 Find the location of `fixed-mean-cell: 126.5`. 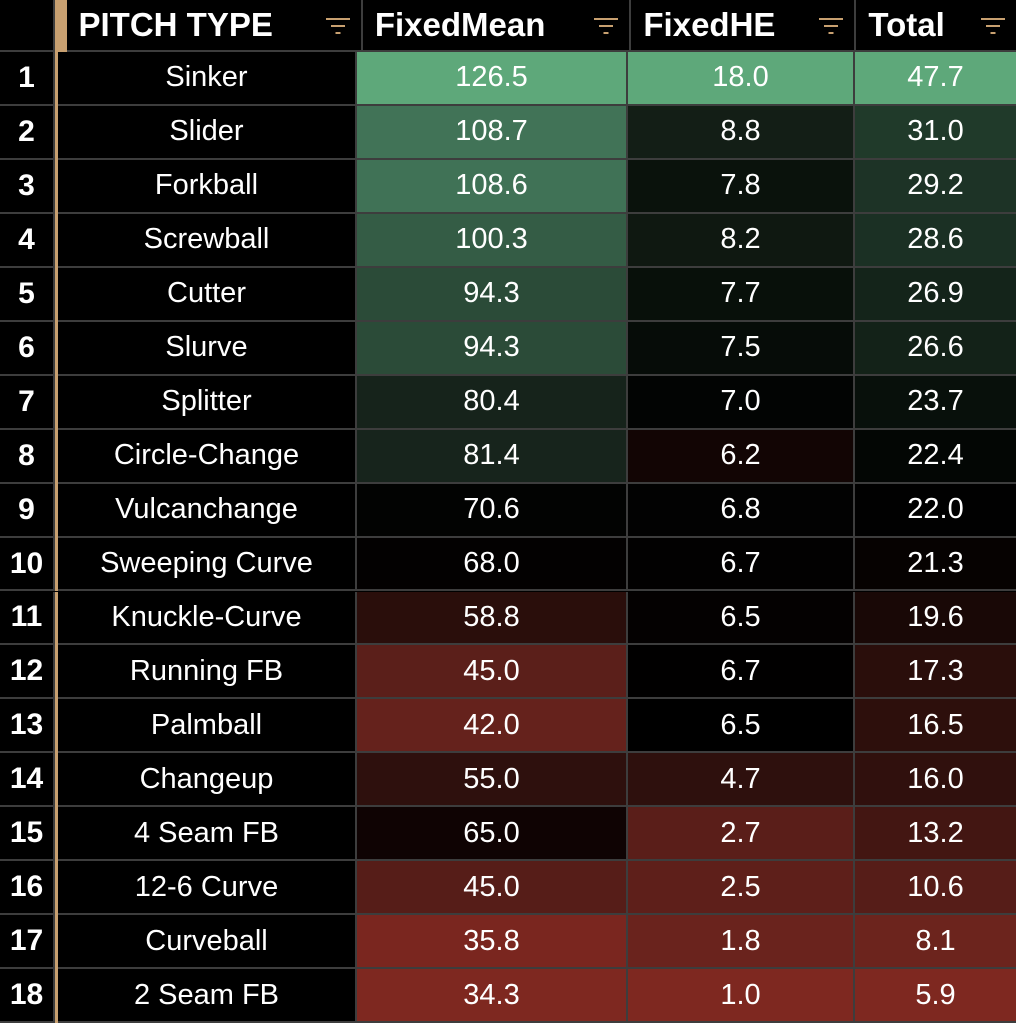

fixed-mean-cell: 126.5 is located at coordinates (492, 79).